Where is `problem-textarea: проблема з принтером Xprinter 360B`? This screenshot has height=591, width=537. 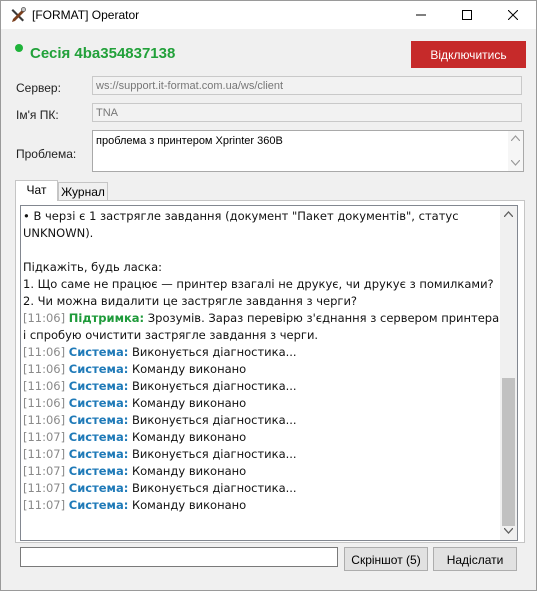 problem-textarea: проблема з принтером Xprinter 360B is located at coordinates (308, 151).